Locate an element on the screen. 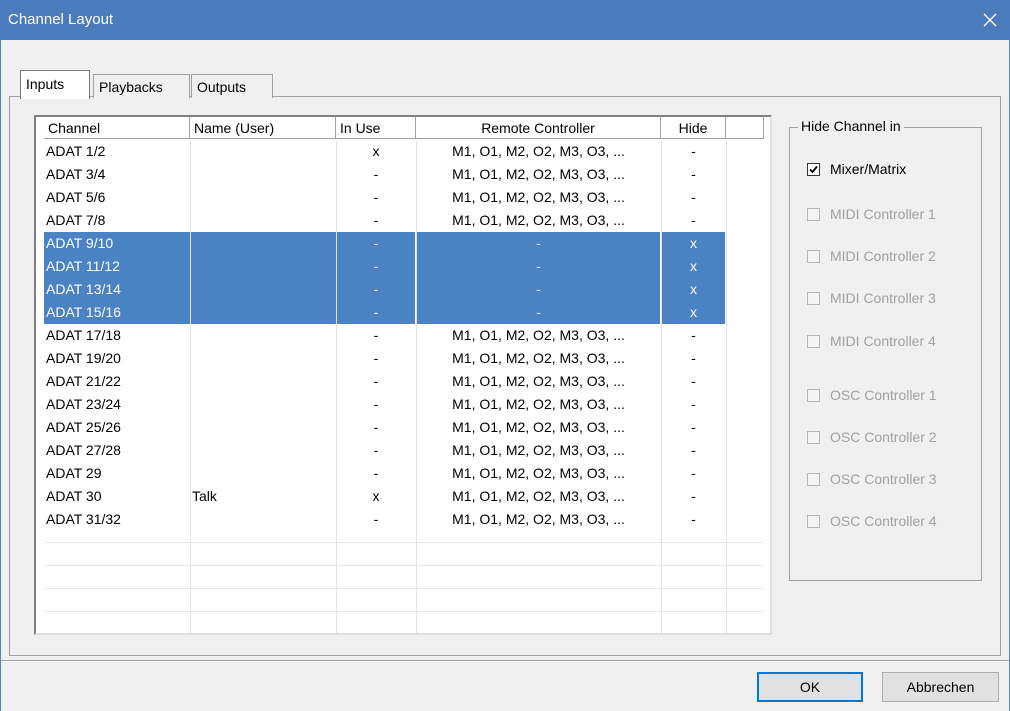 The image size is (1010, 711). table-row: ADAT 3/4 - M1, O1, M2, O2, M3, O3, ... - is located at coordinates (404, 174).